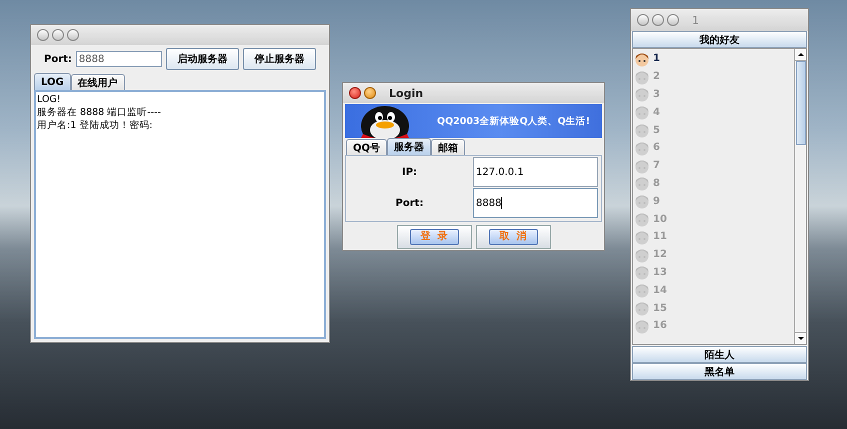 This screenshot has width=847, height=429. What do you see at coordinates (367, 147) in the screenshot?
I see `tab: QQ号` at bounding box center [367, 147].